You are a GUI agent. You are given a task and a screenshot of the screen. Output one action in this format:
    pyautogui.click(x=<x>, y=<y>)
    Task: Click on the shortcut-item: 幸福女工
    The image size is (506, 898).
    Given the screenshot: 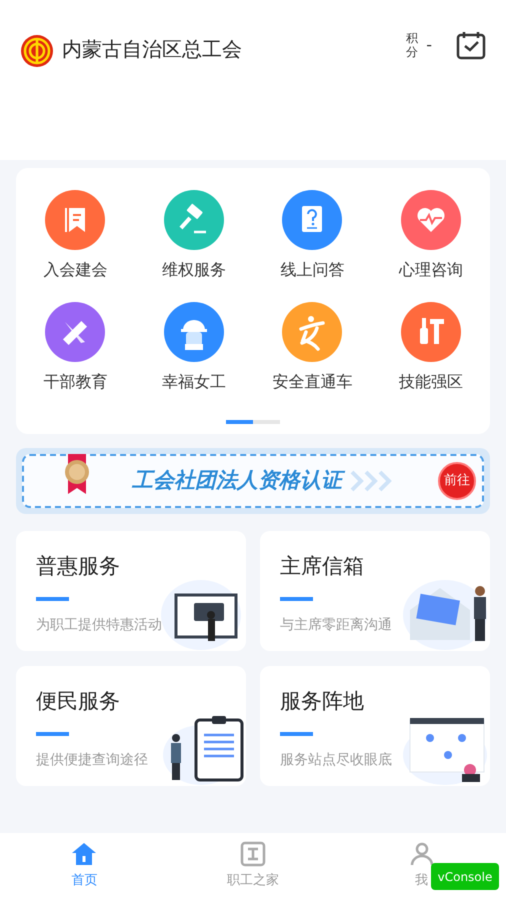 What is the action you would take?
    pyautogui.click(x=194, y=382)
    